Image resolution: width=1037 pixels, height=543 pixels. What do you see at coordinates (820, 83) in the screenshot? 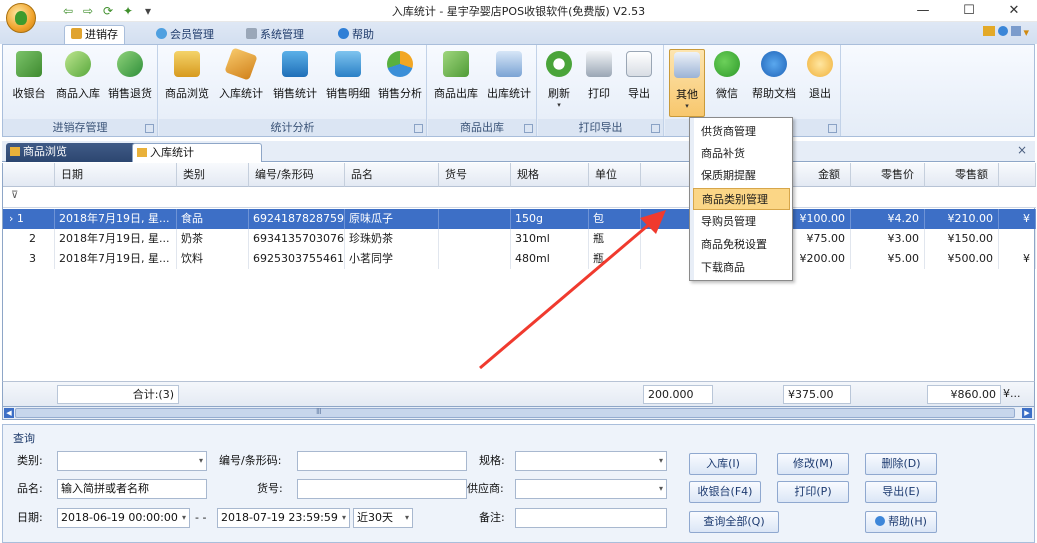
I see `exit-button: 退出` at bounding box center [820, 83].